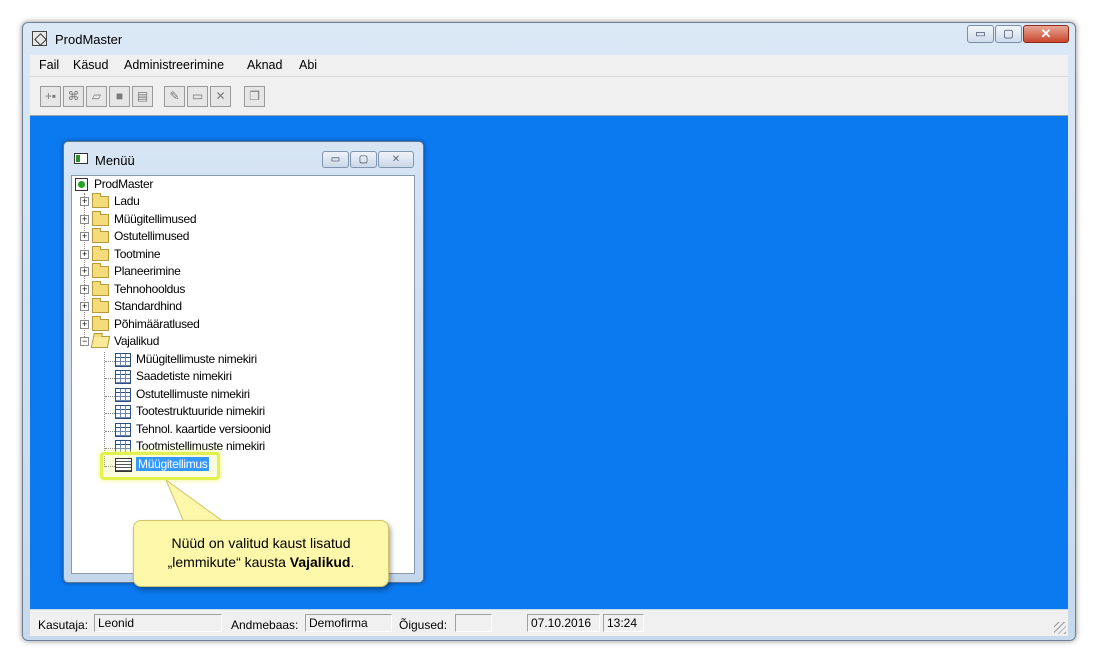 The width and height of the screenshot is (1098, 664). What do you see at coordinates (152, 236) in the screenshot?
I see `tree-label: Ostutellimused` at bounding box center [152, 236].